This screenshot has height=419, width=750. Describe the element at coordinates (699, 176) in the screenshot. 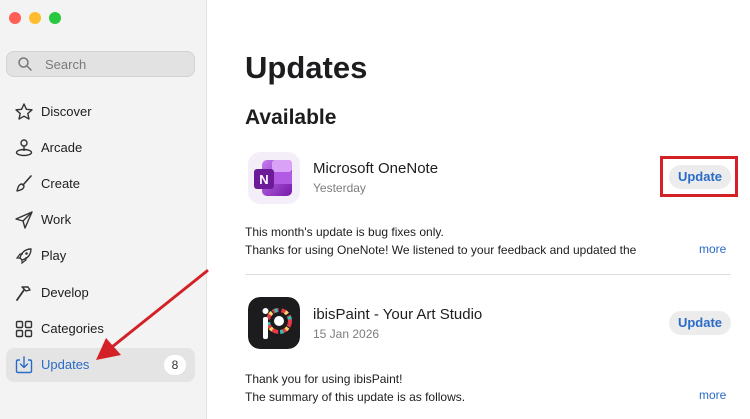

I see `annotation-highlight-box` at that location.